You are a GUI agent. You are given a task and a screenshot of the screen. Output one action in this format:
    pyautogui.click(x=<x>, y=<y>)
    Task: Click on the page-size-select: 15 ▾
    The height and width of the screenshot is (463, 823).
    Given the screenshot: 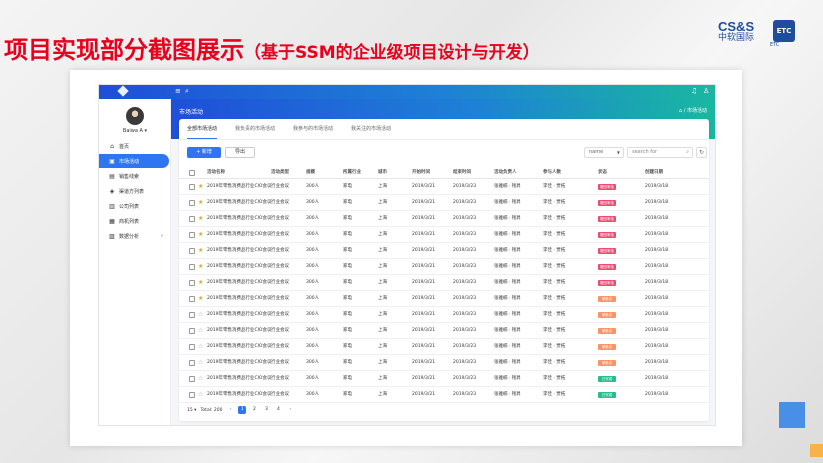 What is the action you would take?
    pyautogui.click(x=191, y=410)
    